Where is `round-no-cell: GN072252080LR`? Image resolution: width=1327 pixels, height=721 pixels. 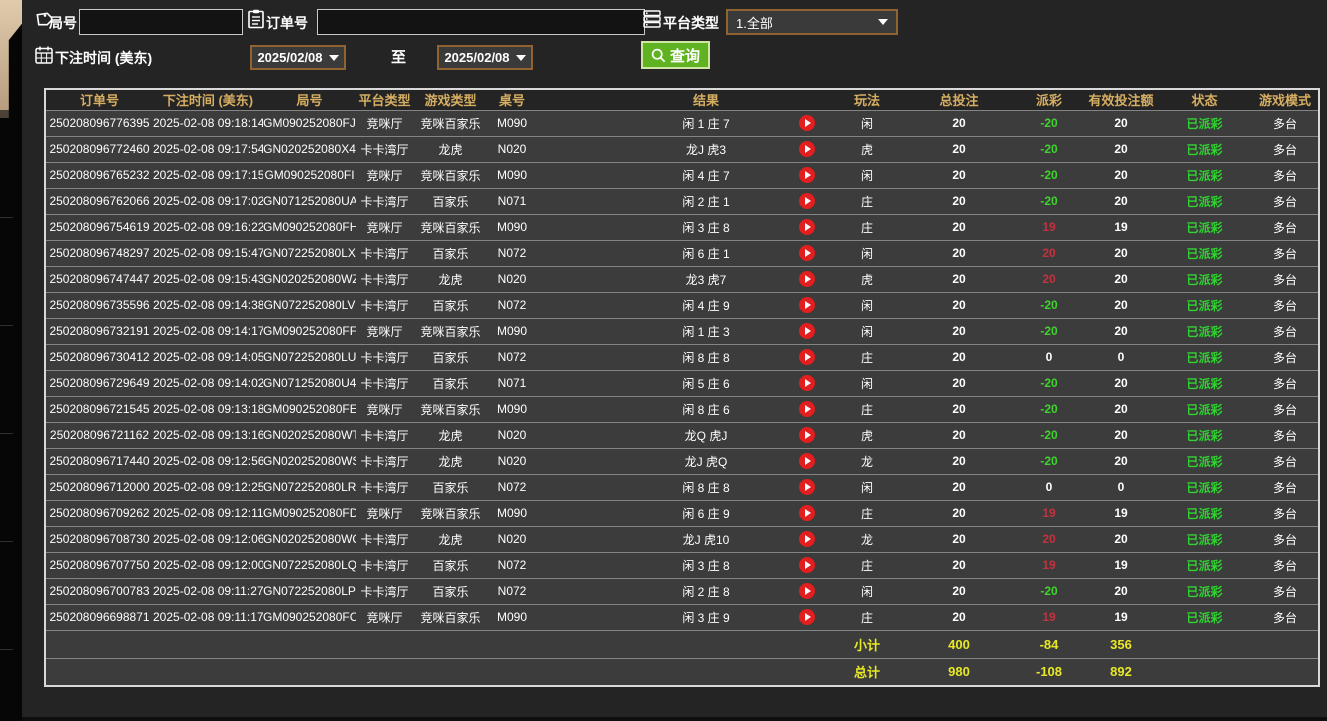
round-no-cell: GN072252080LR is located at coordinates (309, 486).